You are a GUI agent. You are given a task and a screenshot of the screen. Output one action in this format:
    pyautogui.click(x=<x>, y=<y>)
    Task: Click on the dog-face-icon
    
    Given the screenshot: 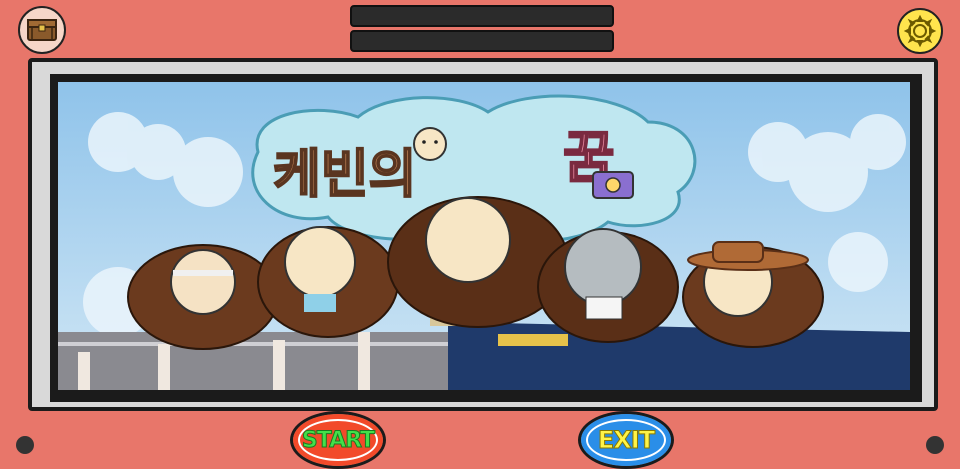 What is the action you would take?
    pyautogui.click(x=430, y=144)
    